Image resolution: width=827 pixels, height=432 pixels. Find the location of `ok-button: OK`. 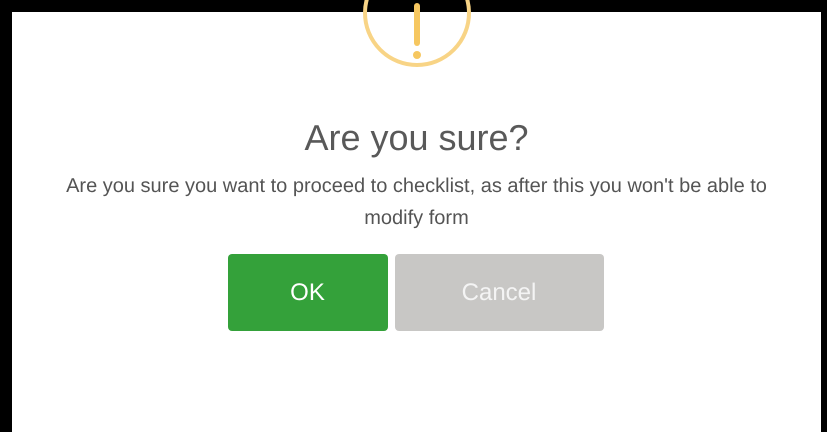

ok-button: OK is located at coordinates (308, 292).